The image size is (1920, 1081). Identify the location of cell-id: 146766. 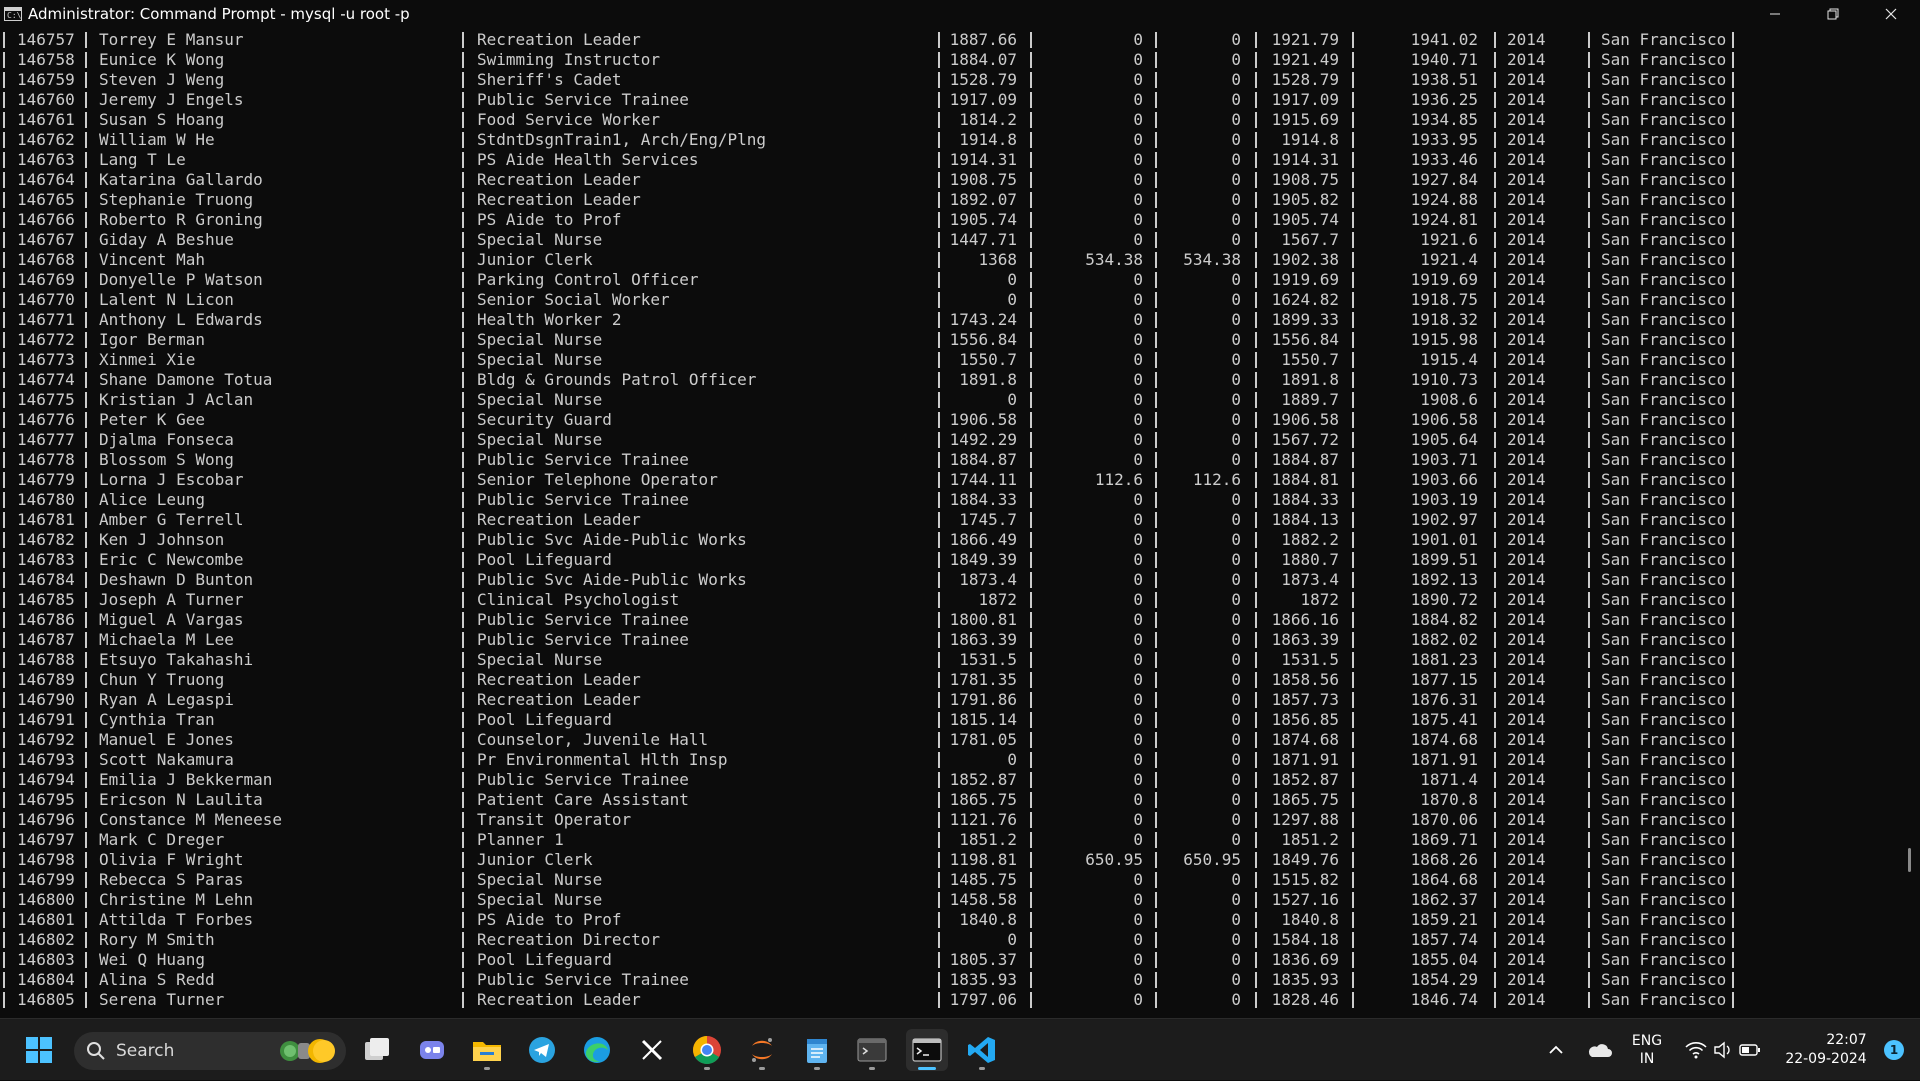
(46, 219).